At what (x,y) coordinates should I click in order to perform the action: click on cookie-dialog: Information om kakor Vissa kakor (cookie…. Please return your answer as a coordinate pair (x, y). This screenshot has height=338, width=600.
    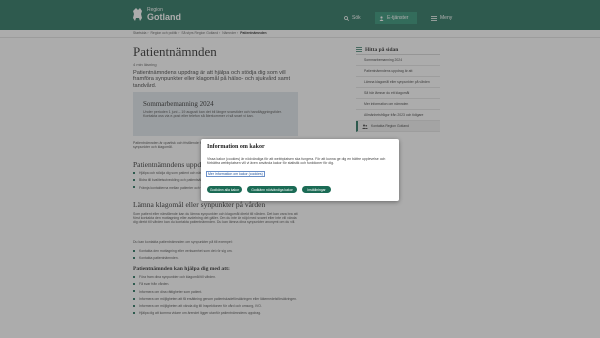
    Looking at the image, I should click on (300, 170).